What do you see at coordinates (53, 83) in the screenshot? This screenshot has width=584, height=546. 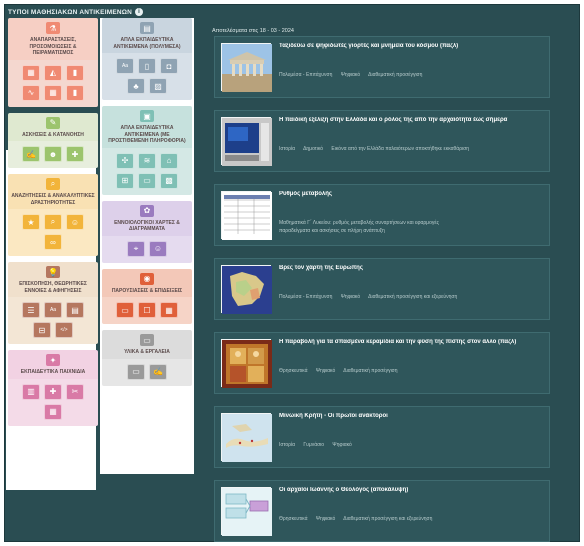 I see `category-tiles: ▦ ◭ ▮ ∿ ▦ ▮` at bounding box center [53, 83].